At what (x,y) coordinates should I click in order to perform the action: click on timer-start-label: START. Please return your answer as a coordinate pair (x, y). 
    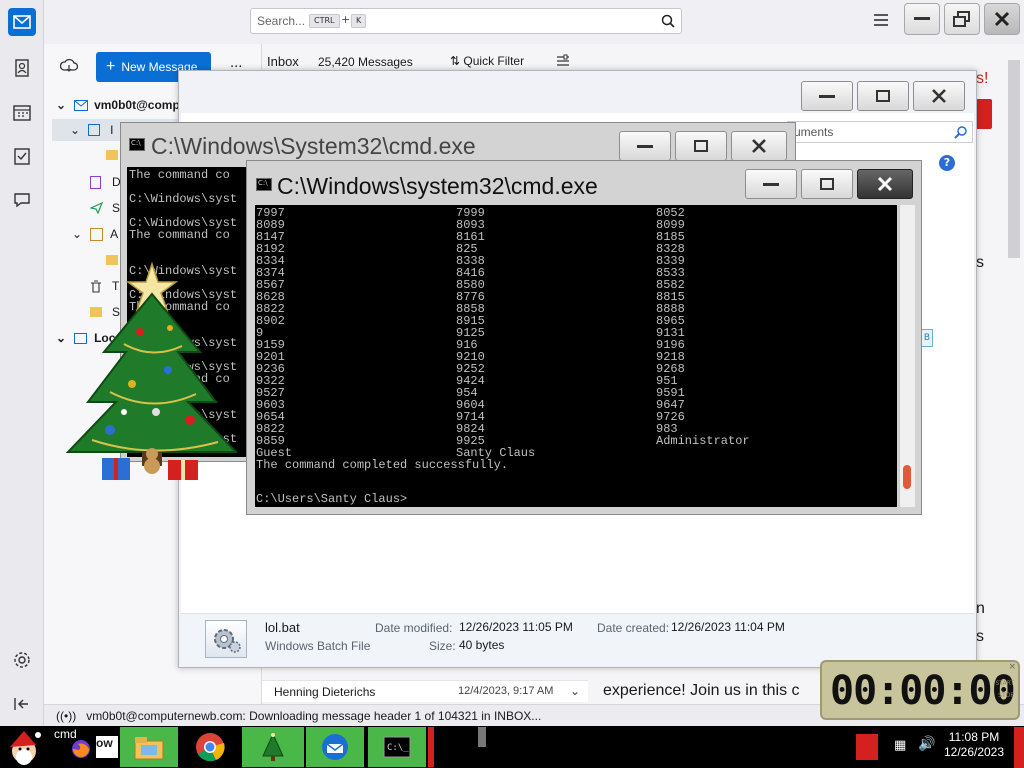
    Looking at the image, I should click on (1004, 683).